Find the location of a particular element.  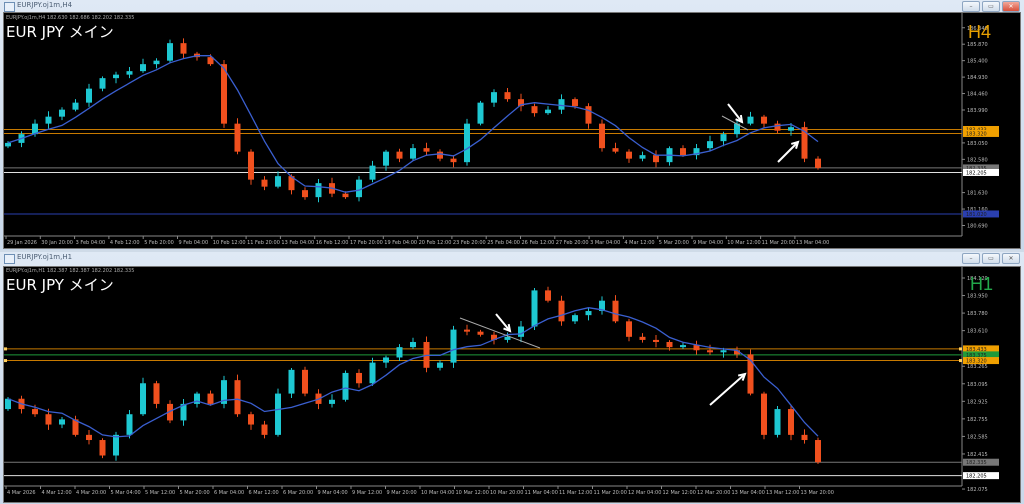

timeframe-label: H4 is located at coordinates (980, 32).